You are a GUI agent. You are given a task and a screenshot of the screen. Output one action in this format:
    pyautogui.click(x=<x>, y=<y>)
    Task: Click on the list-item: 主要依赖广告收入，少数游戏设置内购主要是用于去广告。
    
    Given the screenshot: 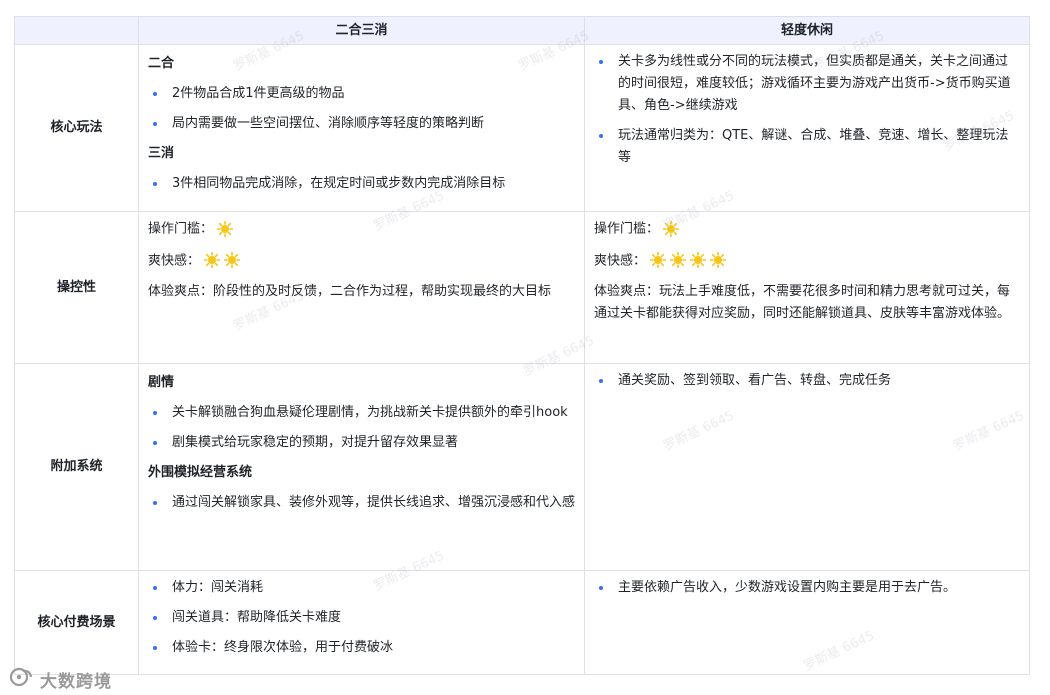 What is the action you would take?
    pyautogui.click(x=807, y=588)
    